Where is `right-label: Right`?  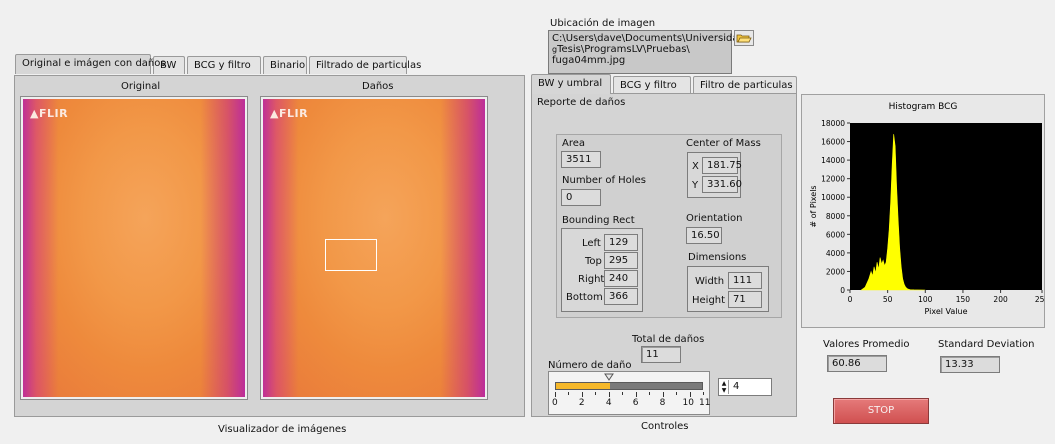 right-label: Right is located at coordinates (591, 279).